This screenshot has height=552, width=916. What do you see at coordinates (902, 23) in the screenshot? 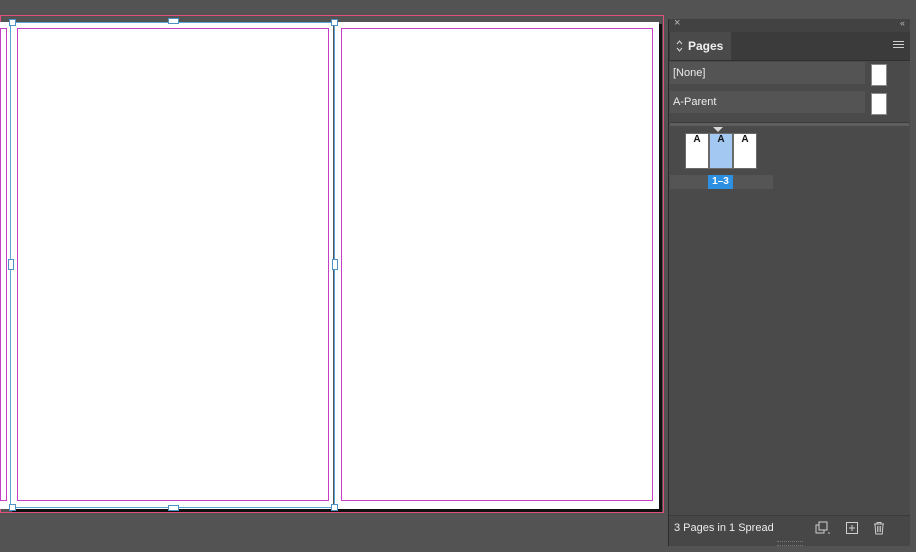
I see `collapse-icon: ‹‹` at bounding box center [902, 23].